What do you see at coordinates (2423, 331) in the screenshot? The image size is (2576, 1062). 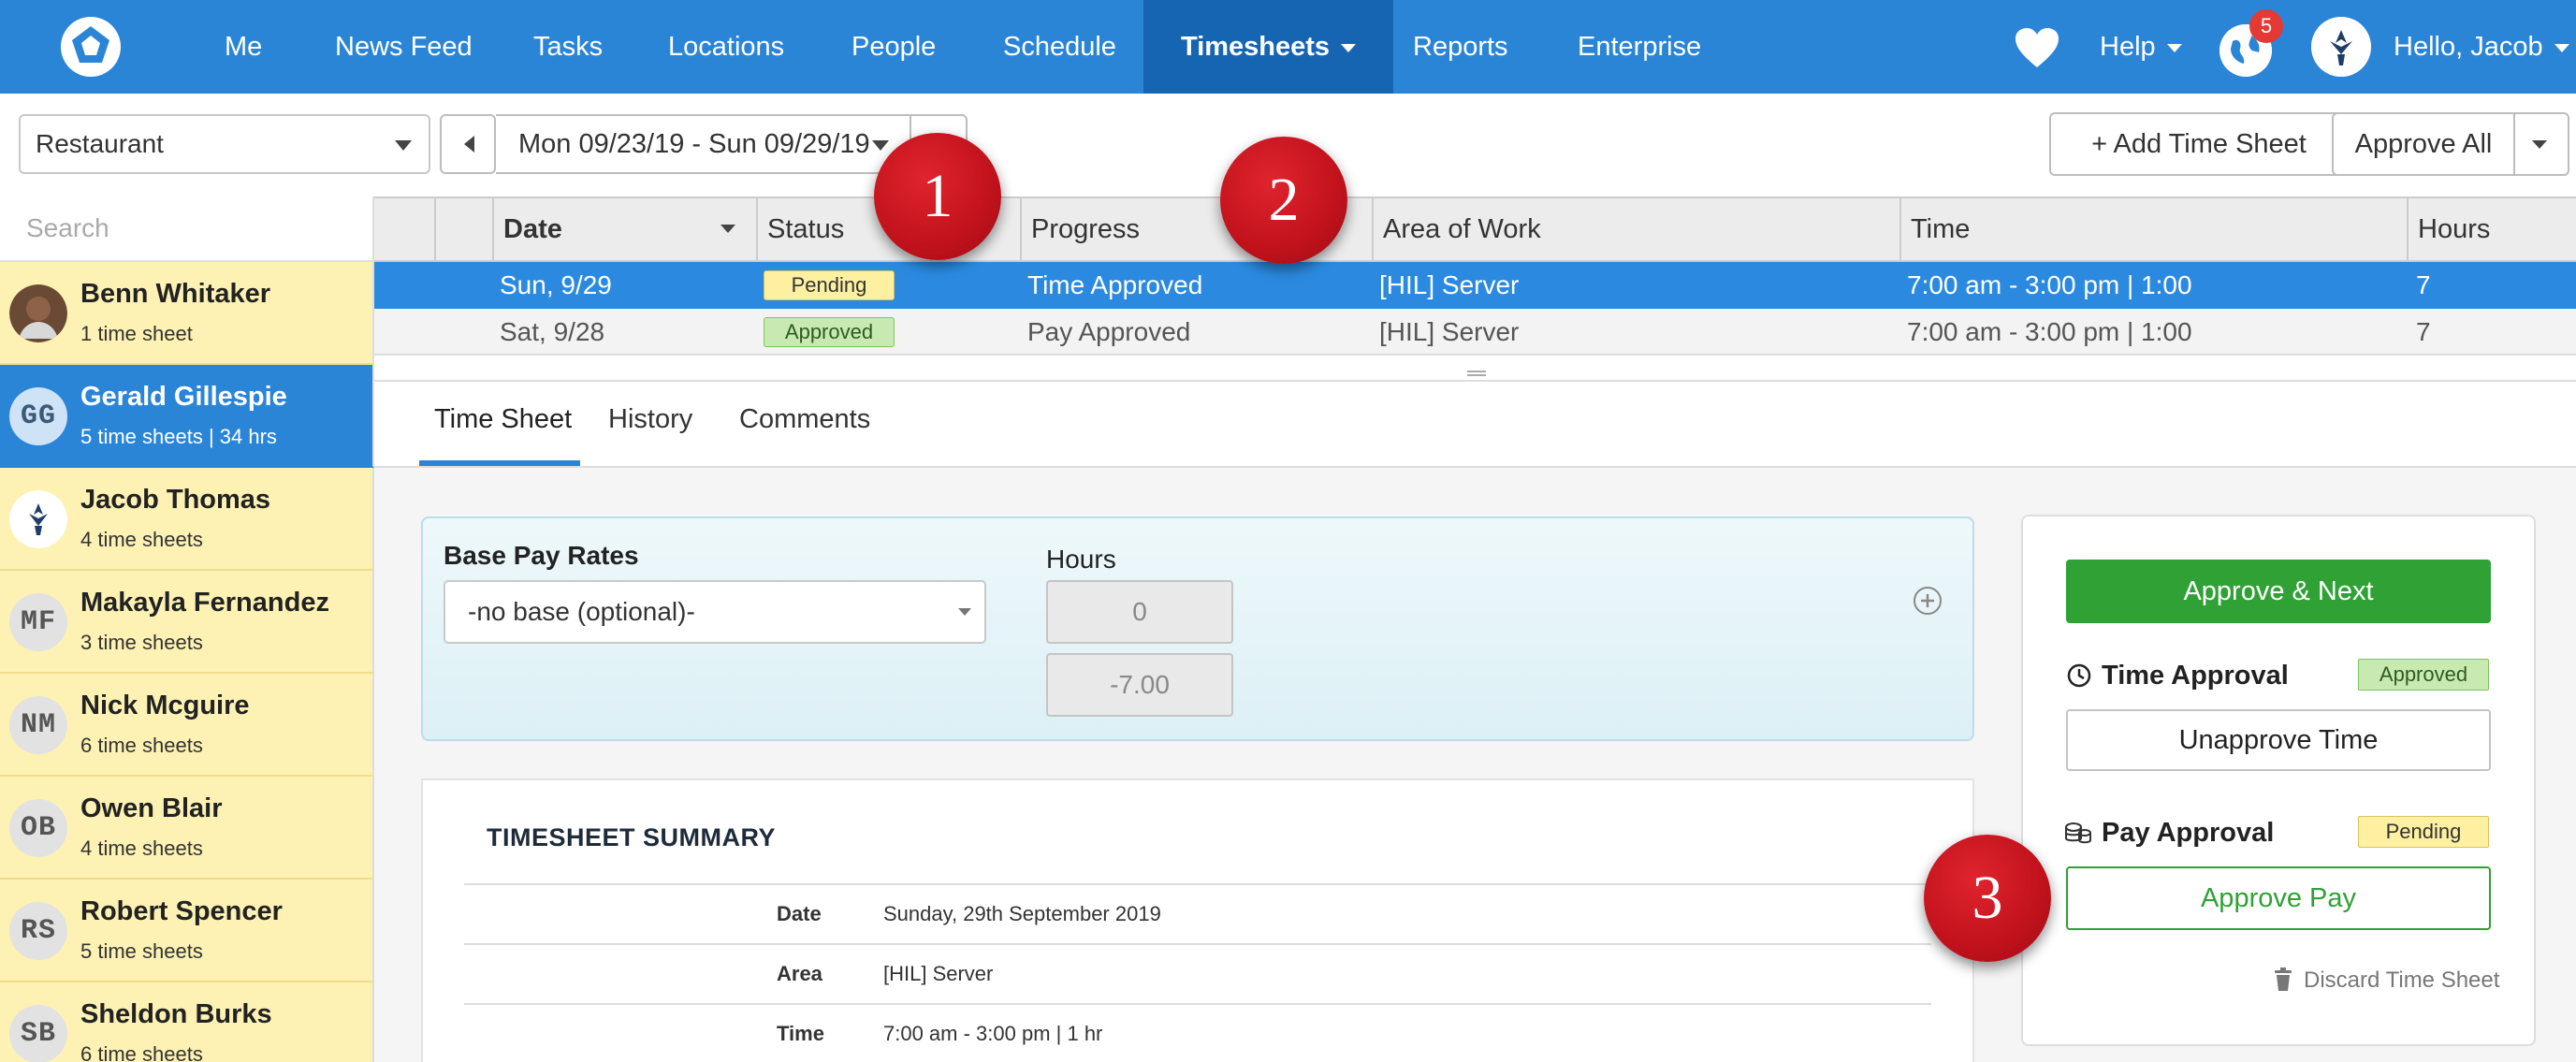 I see `row-hours: 7` at bounding box center [2423, 331].